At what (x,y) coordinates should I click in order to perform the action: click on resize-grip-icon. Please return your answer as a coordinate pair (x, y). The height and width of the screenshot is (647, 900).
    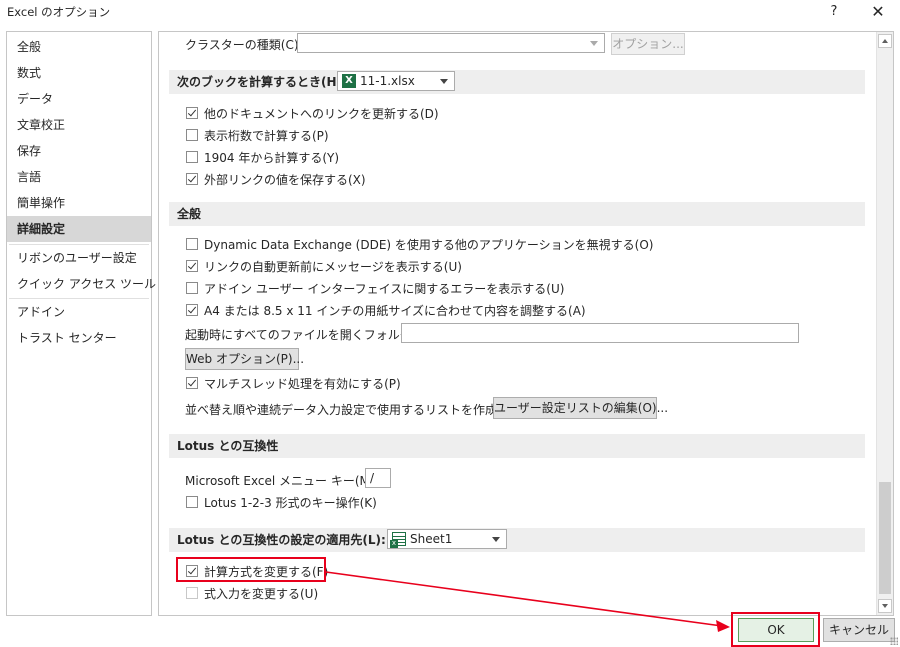
    Looking at the image, I should click on (894, 641).